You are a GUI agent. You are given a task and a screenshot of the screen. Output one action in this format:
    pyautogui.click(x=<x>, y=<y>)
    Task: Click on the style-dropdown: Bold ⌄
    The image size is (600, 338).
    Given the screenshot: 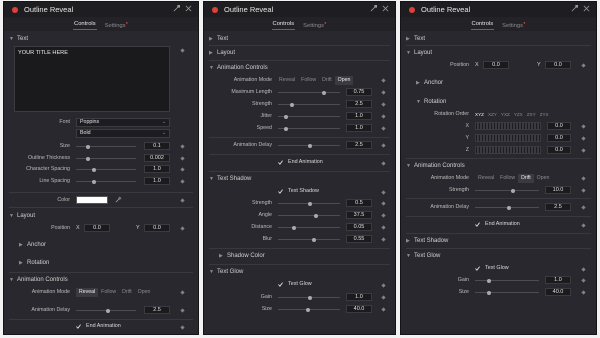 What is the action you would take?
    pyautogui.click(x=123, y=133)
    